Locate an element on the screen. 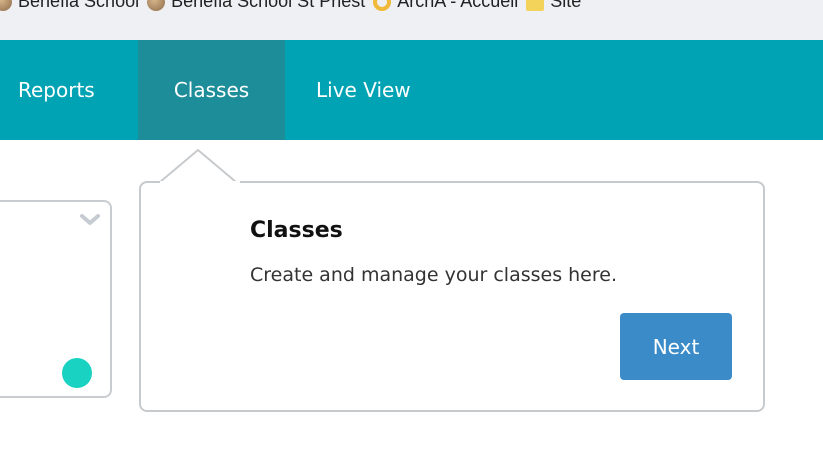 This screenshot has height=454, width=823. nav-item-live-view: Live View is located at coordinates (363, 90).